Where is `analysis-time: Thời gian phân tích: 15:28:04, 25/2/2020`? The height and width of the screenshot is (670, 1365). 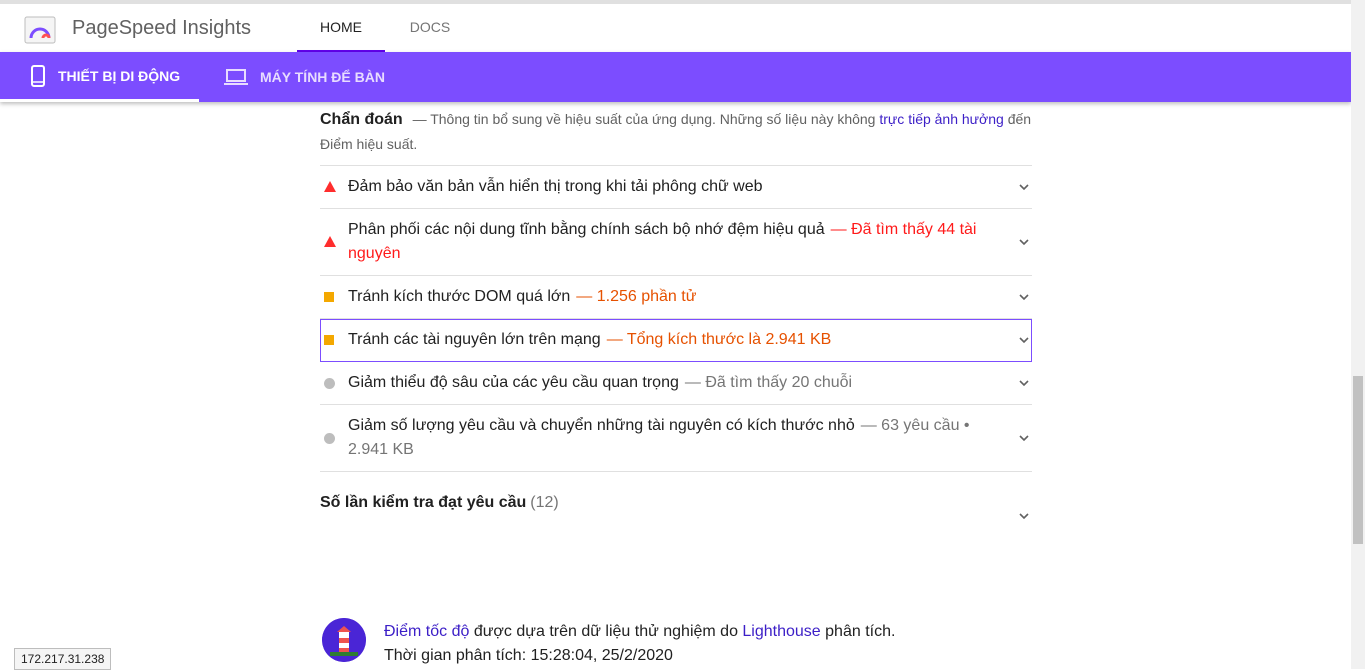 analysis-time: Thời gian phân tích: 15:28:04, 25/2/2020 is located at coordinates (528, 655).